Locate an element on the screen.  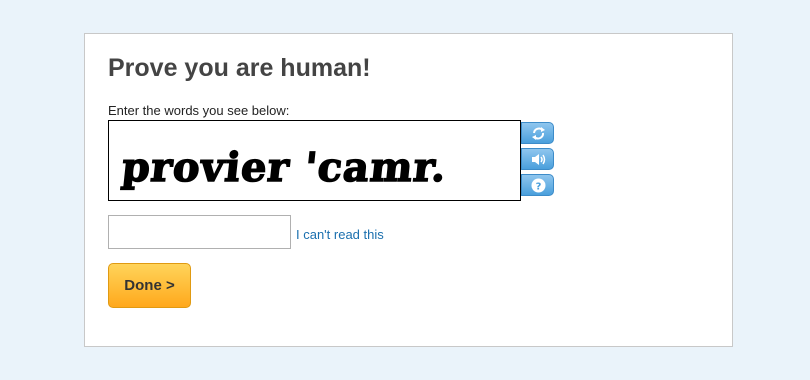
instructions-label: Enter the words you see below: is located at coordinates (199, 110).